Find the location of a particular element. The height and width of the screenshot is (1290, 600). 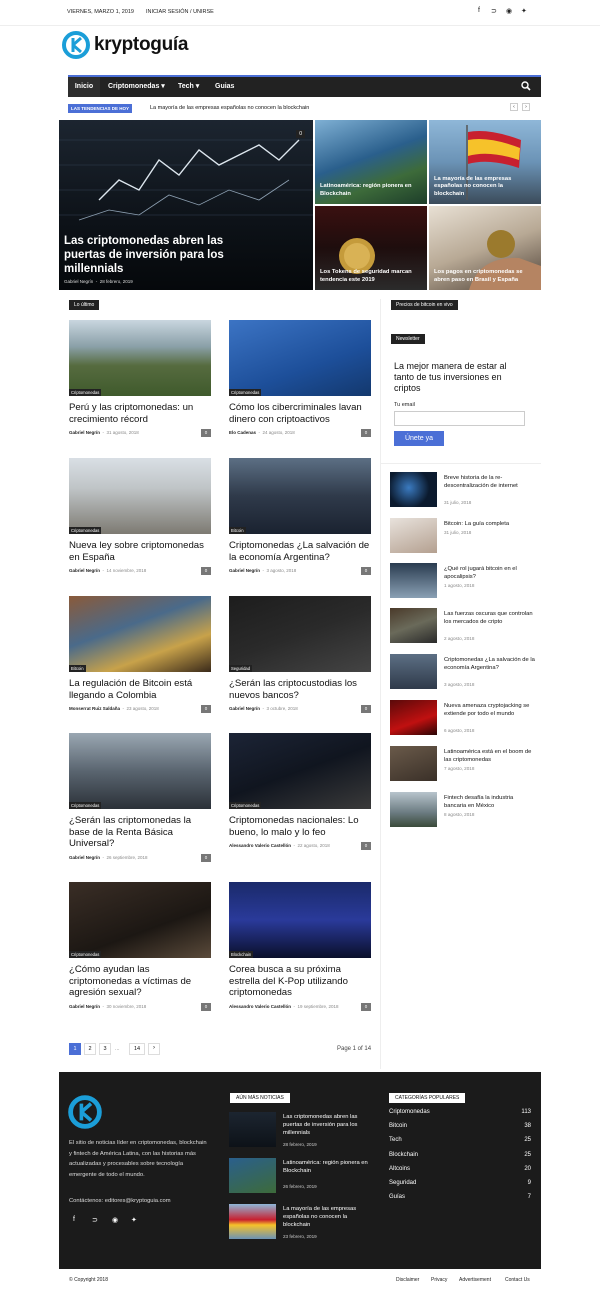

footer-link-advertisement: Advertisement is located at coordinates (475, 1280).